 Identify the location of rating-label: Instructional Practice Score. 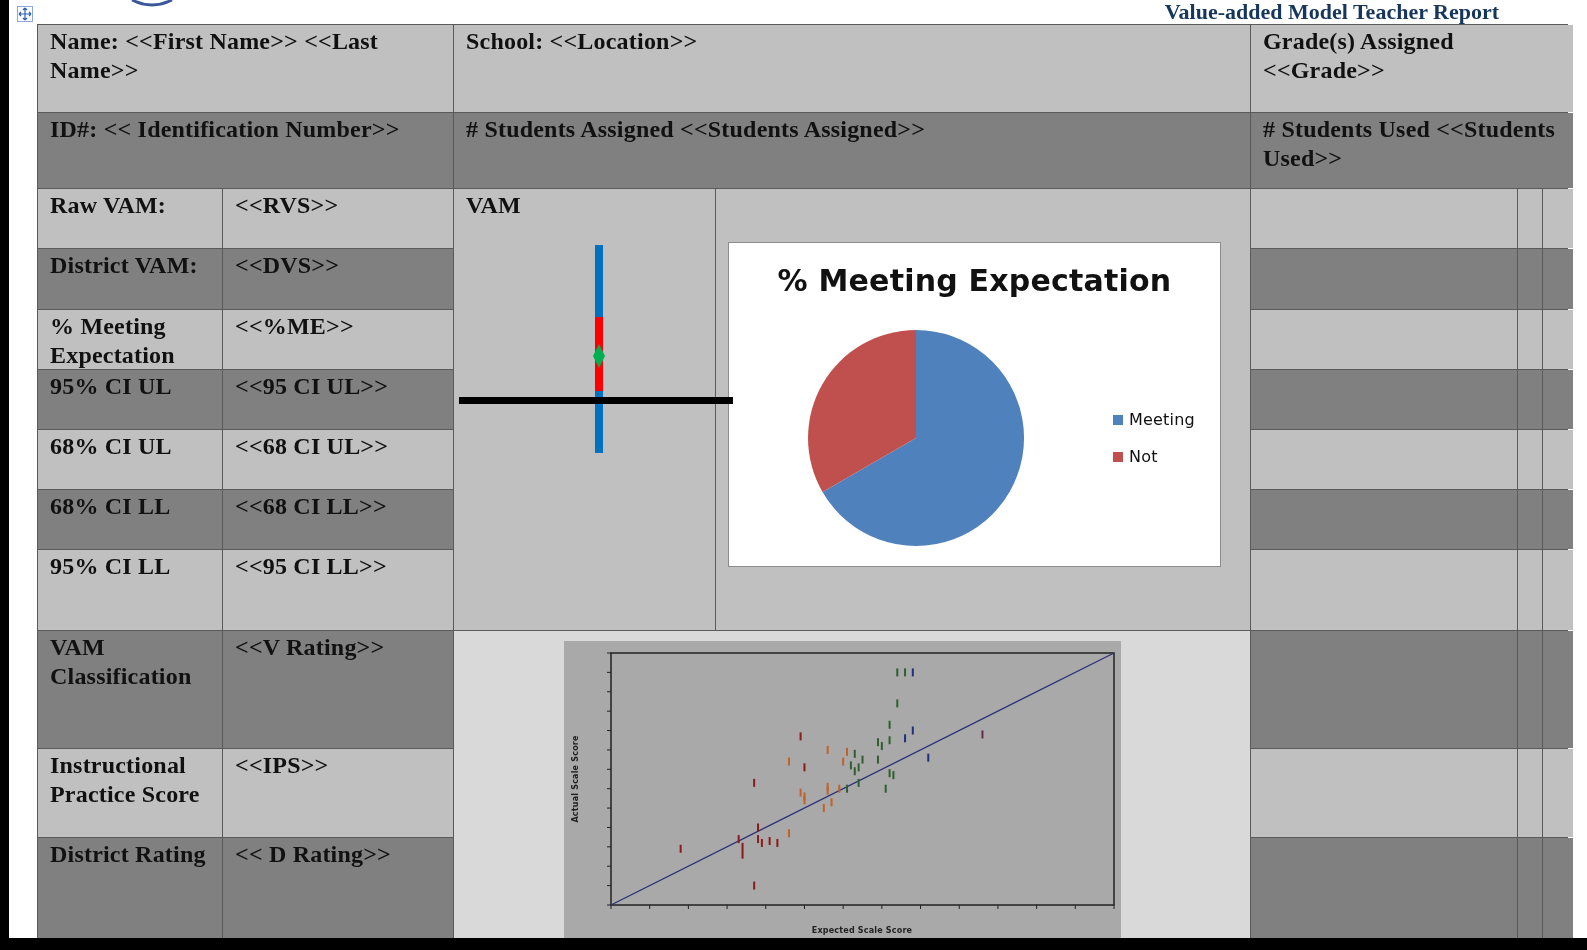
(130, 793).